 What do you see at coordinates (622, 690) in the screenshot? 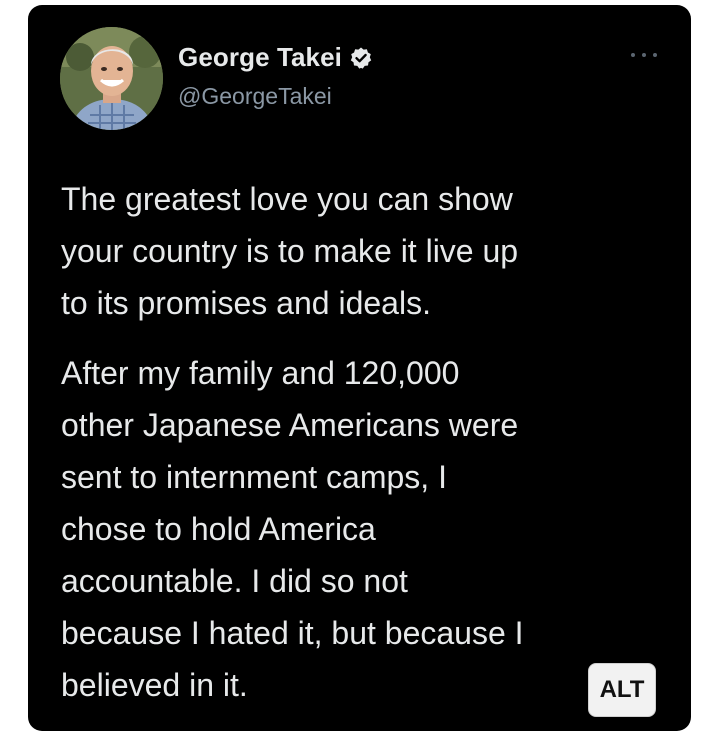
I see `alt-text-button: ALT` at bounding box center [622, 690].